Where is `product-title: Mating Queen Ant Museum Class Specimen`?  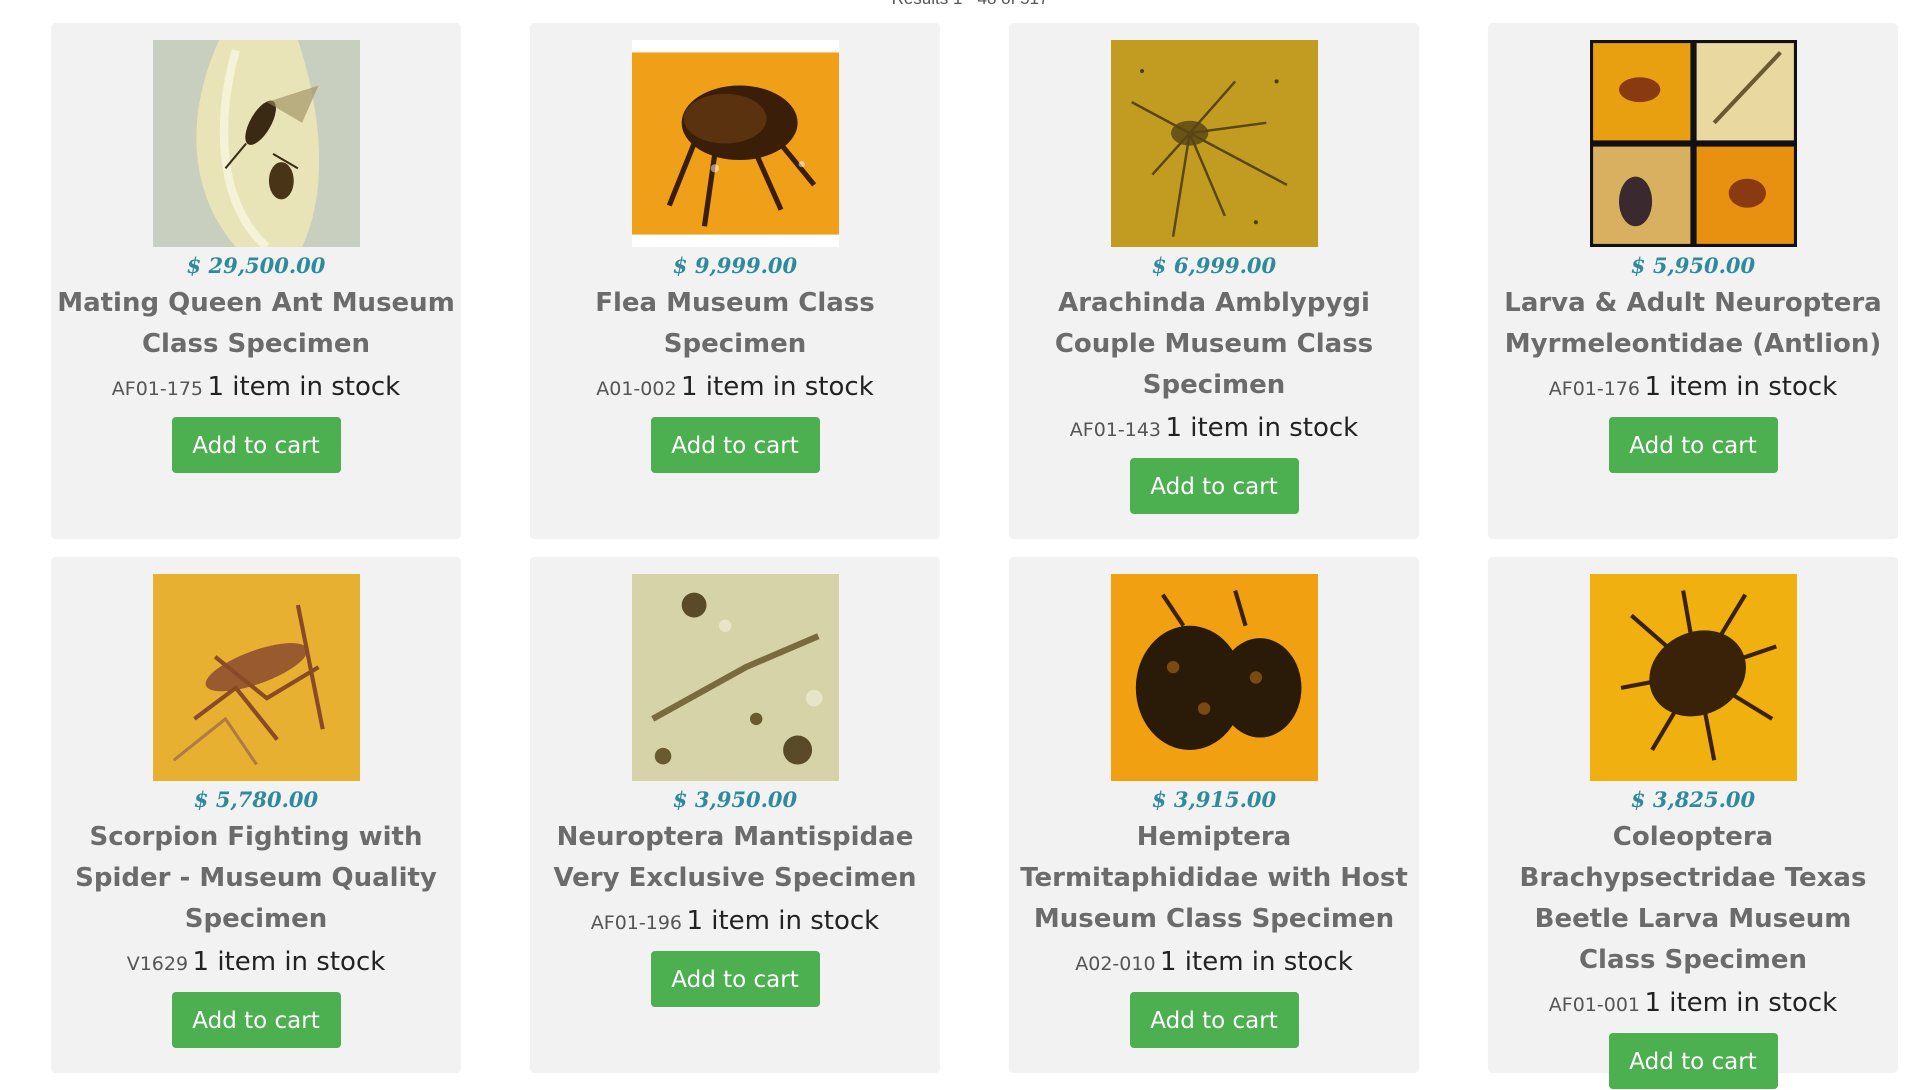
product-title: Mating Queen Ant Museum Class Specimen is located at coordinates (256, 324).